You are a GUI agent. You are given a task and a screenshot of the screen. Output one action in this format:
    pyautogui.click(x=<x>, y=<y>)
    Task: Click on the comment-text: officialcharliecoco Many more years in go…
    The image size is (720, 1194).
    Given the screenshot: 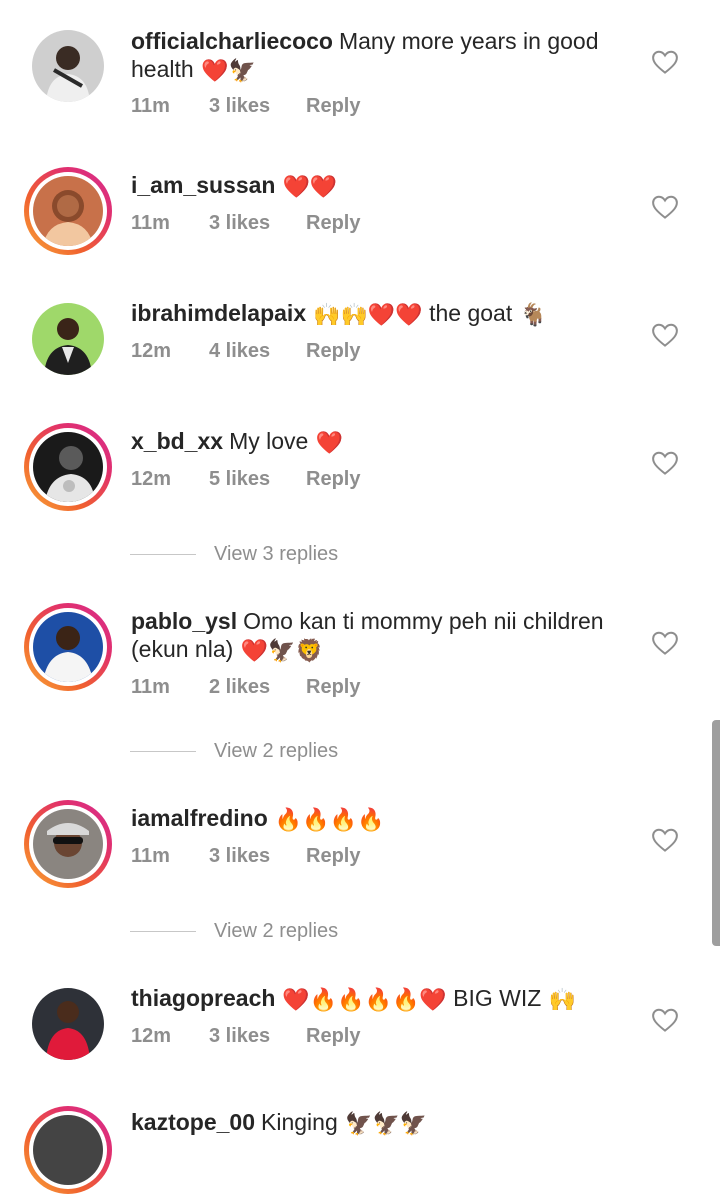 What is the action you would take?
    pyautogui.click(x=381, y=55)
    